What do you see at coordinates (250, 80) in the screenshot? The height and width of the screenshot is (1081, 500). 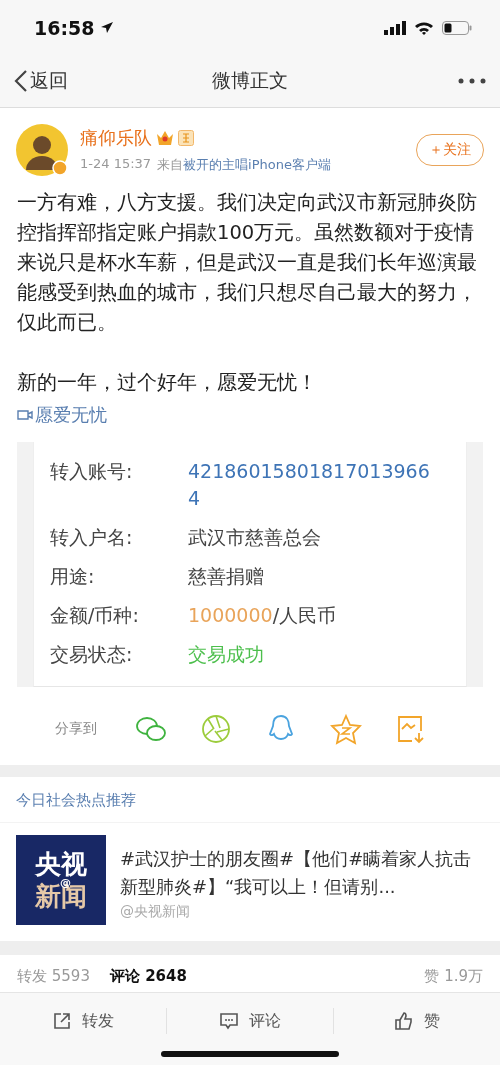 I see `page-title: 微博正文` at bounding box center [250, 80].